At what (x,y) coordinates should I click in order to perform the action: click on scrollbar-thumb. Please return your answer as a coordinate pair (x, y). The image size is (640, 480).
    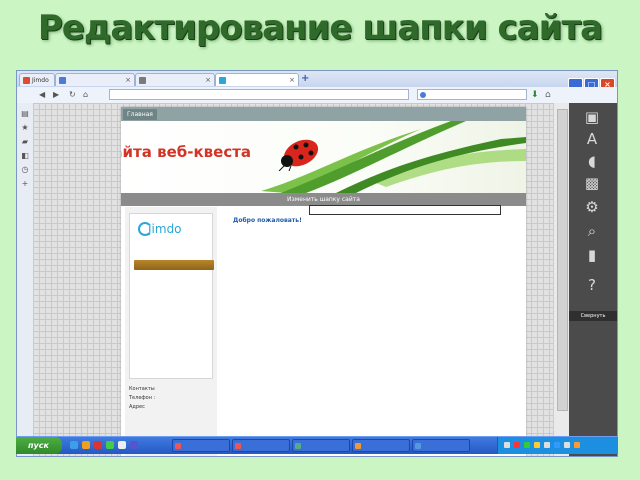
    Looking at the image, I should click on (562, 260).